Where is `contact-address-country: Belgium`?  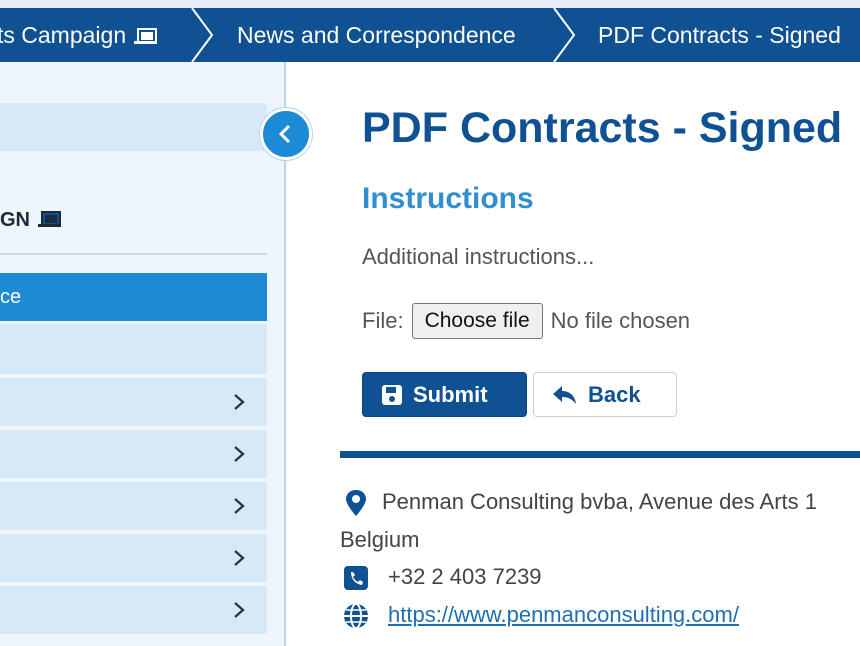 contact-address-country: Belgium is located at coordinates (379, 540).